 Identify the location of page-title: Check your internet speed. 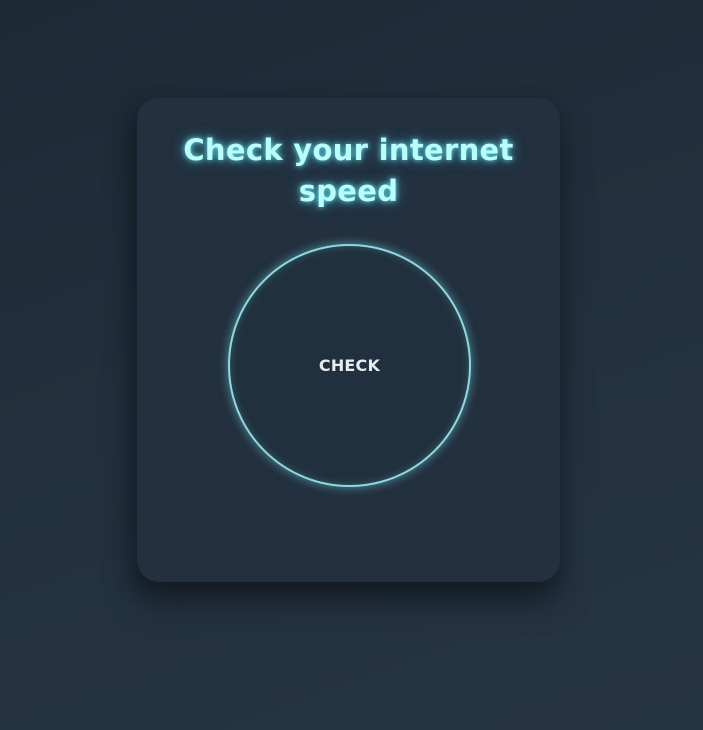
(348, 170).